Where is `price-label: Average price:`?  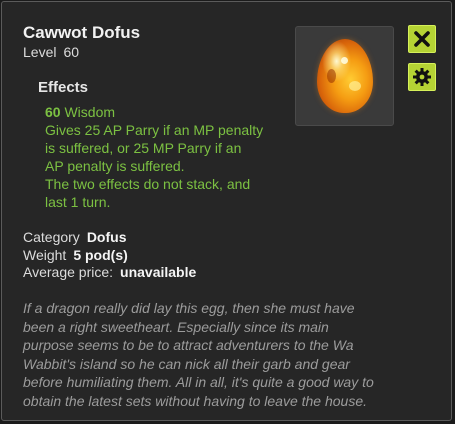 price-label: Average price: is located at coordinates (68, 272).